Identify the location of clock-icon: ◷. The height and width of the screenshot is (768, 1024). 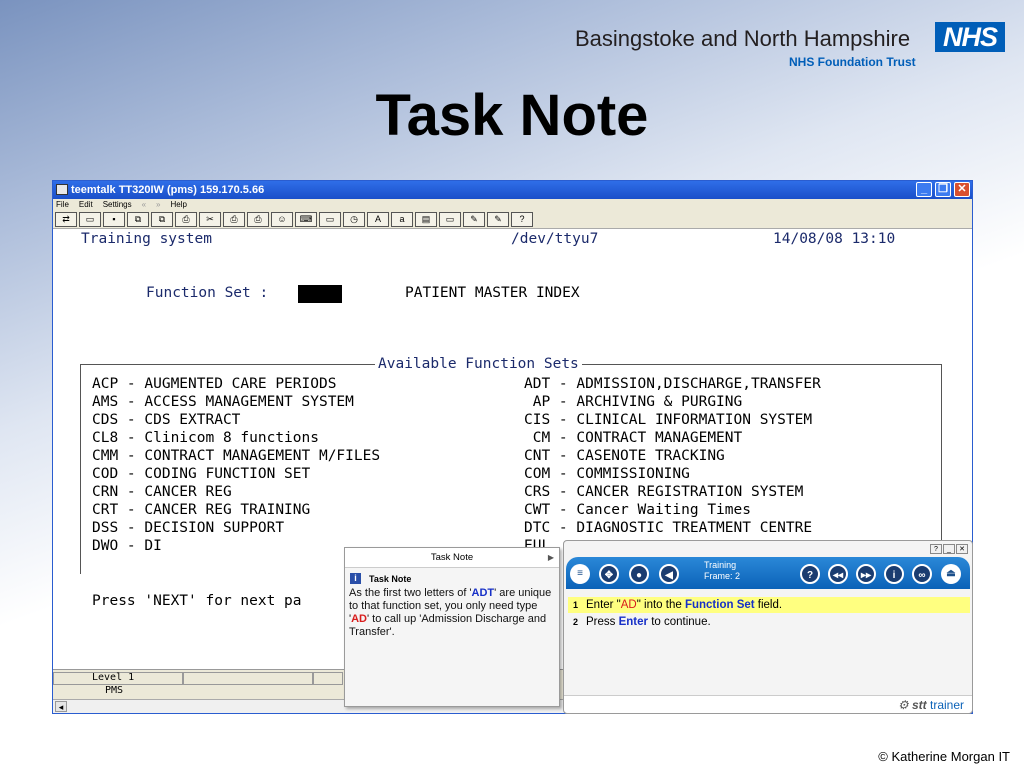
(354, 219).